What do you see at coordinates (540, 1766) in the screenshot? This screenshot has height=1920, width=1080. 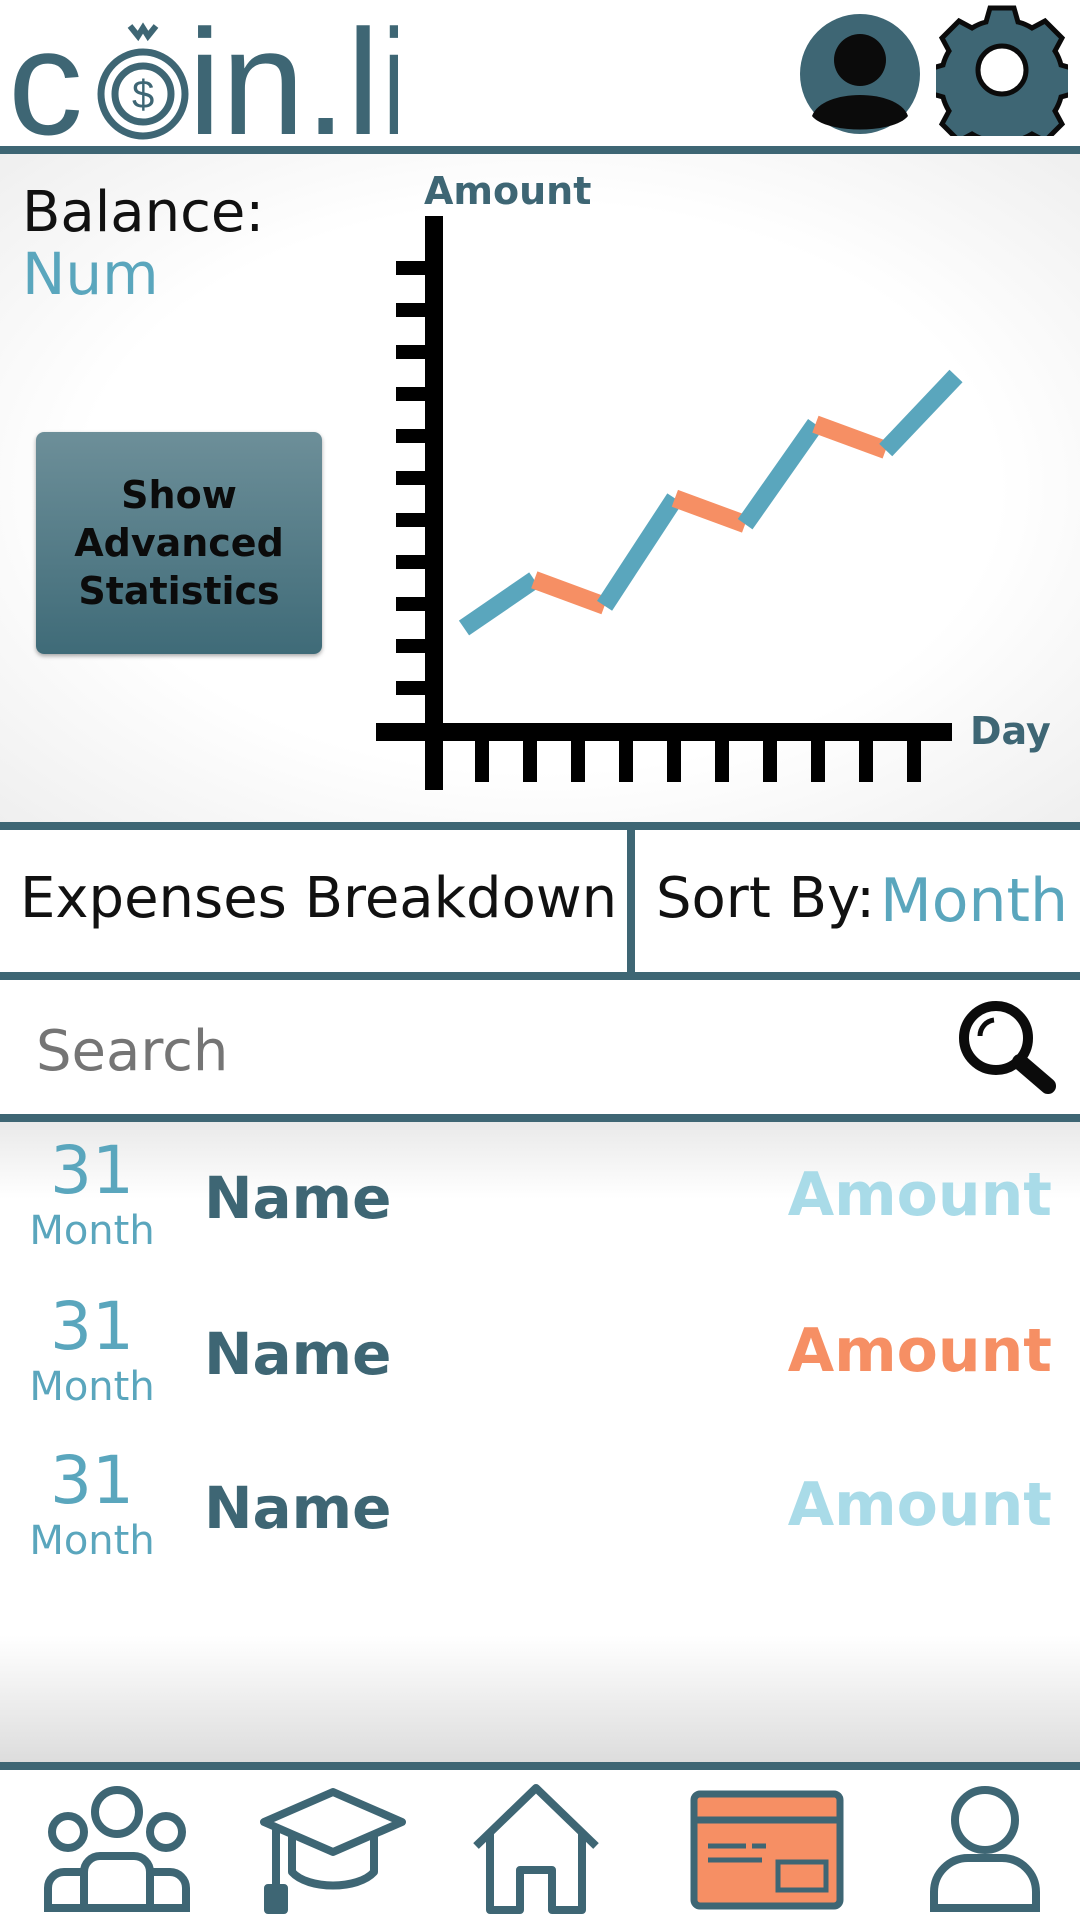 I see `nav-divider` at bounding box center [540, 1766].